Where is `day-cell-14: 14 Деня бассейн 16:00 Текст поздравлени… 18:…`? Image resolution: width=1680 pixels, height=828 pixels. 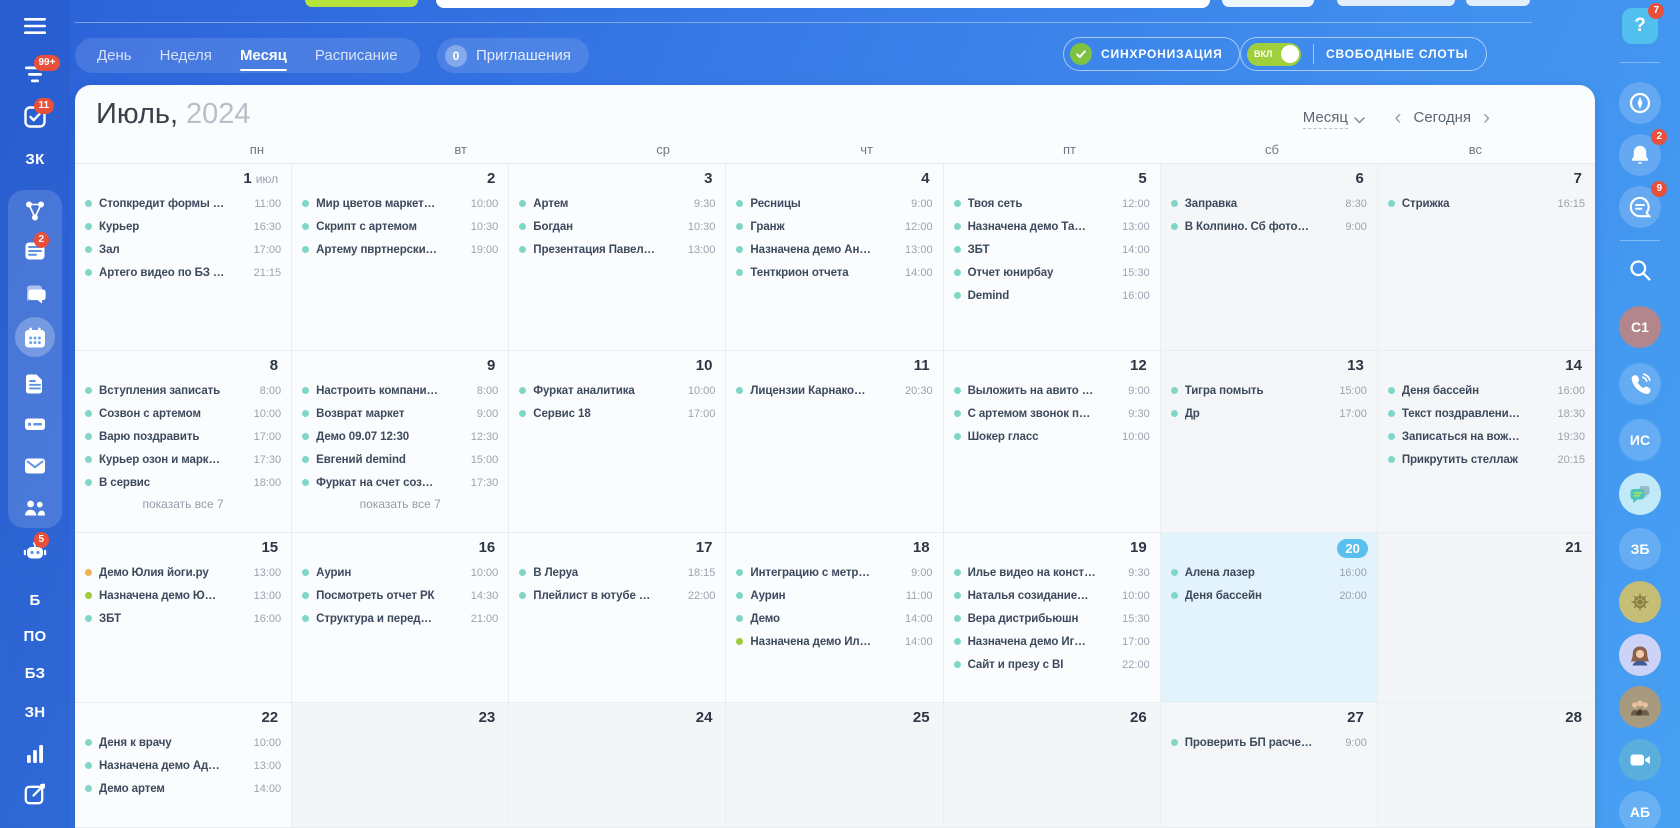
day-cell-14: 14 Деня бассейн 16:00 Текст поздравлени… 18:… is located at coordinates (1486, 442).